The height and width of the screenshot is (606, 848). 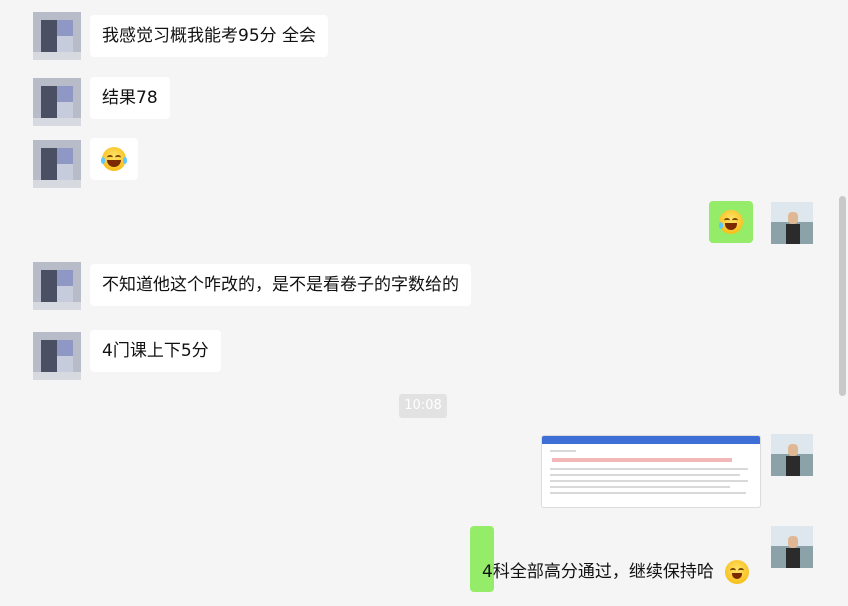 I want to click on timestamp: 10:08, so click(x=423, y=406).